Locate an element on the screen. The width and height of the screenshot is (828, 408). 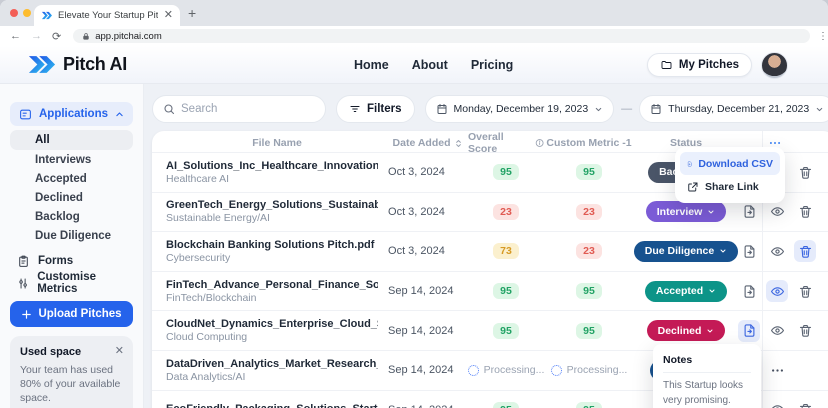
date-to-picker: Thursday, December 21, 2023 is located at coordinates (733, 109).